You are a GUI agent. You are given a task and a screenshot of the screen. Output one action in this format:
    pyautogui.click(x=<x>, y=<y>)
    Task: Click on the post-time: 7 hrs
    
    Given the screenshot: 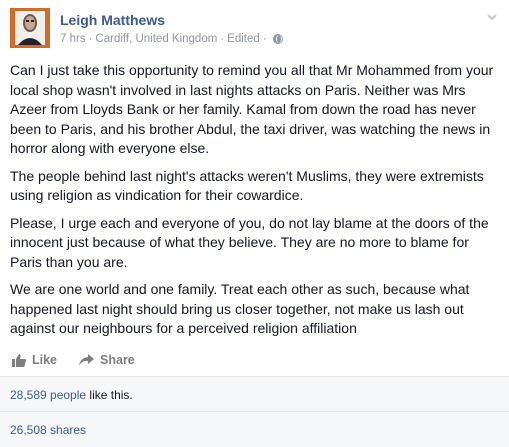 What is the action you would take?
    pyautogui.click(x=73, y=39)
    